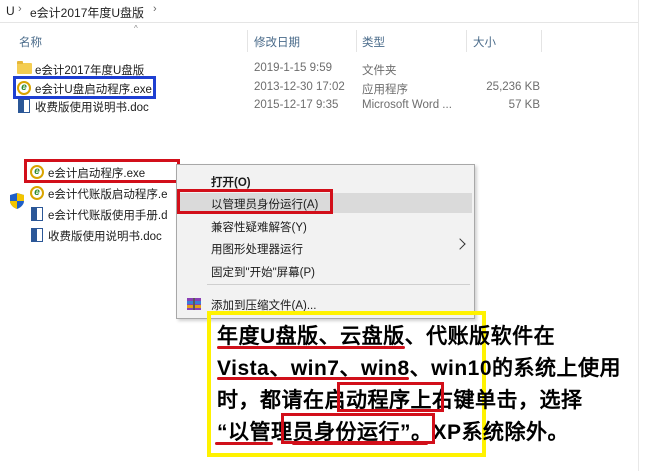 This screenshot has height=471, width=646. I want to click on archive-icon, so click(194, 304).